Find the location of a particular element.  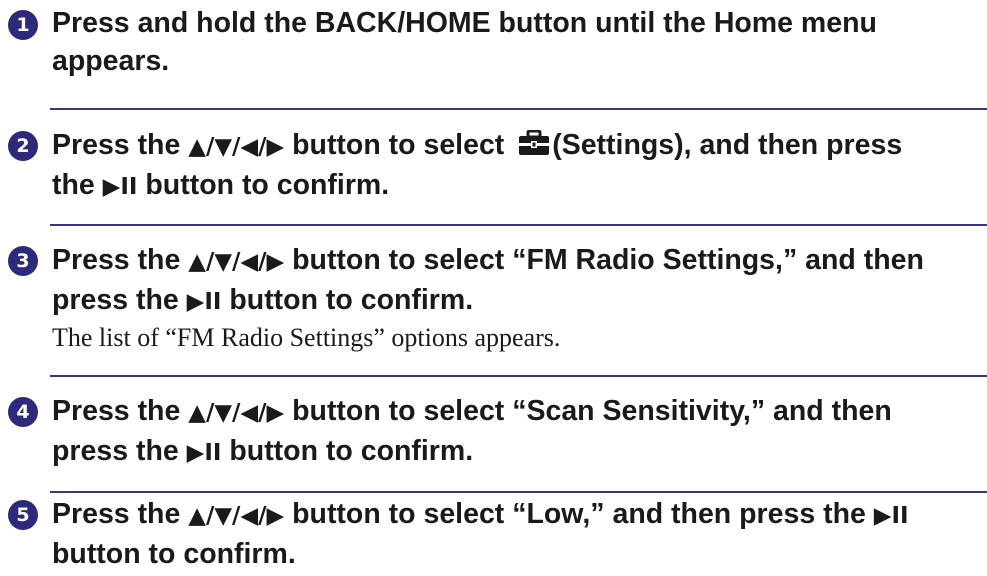

step-number-badge: 1 is located at coordinates (23, 25).